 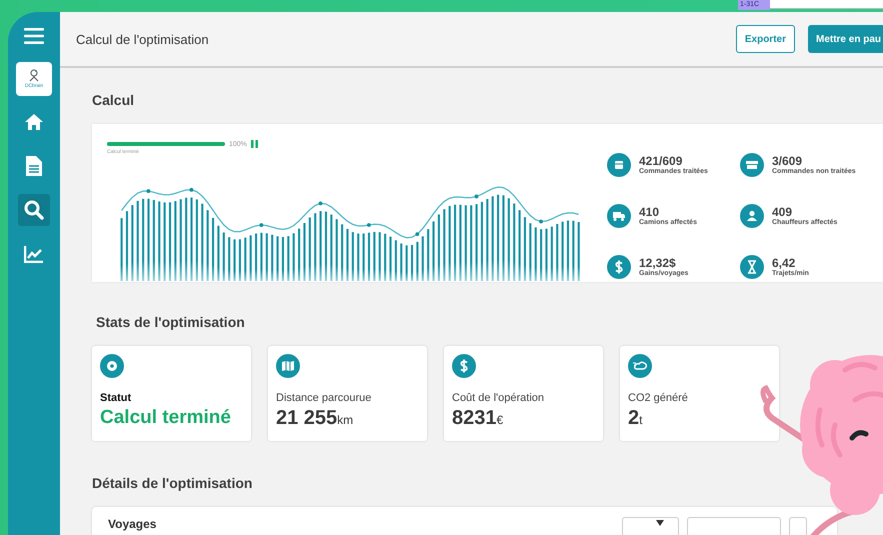 What do you see at coordinates (787, 161) in the screenshot?
I see `stat-value: 3/609` at bounding box center [787, 161].